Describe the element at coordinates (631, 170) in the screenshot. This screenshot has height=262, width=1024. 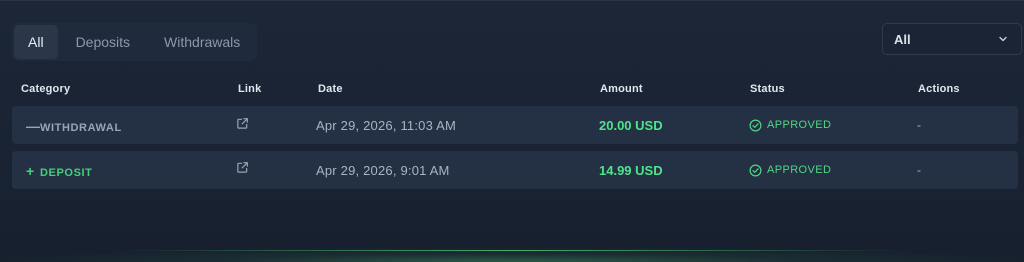
I see `amount-cell: 14.99 USD` at that location.